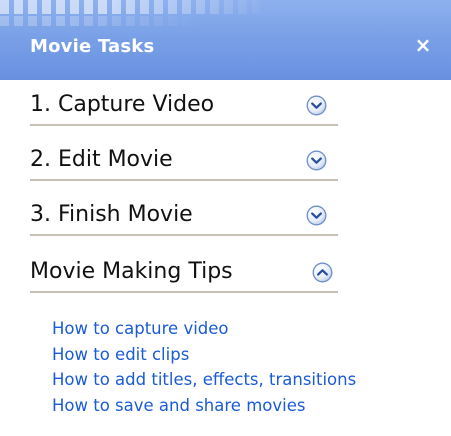 This screenshot has height=436, width=451. I want to click on link-how-to-add-titles: How to add titles, effects, transitions, so click(247, 380).